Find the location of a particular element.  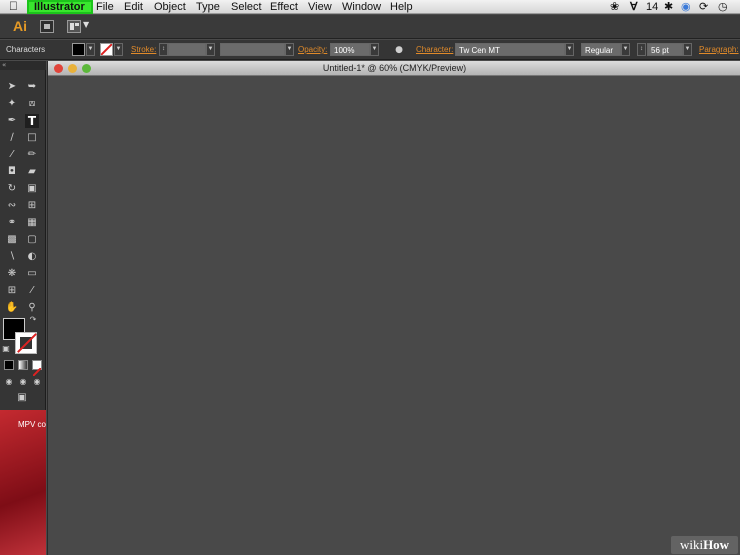

stroke-weight-field is located at coordinates (187, 49).